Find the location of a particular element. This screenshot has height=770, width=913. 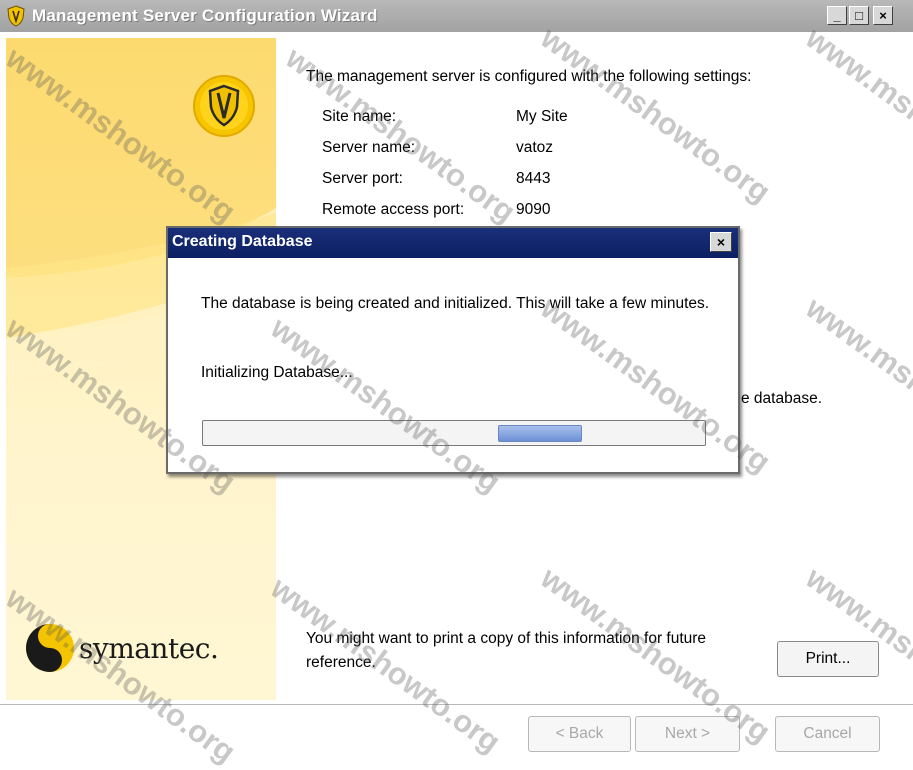

close-button: × is located at coordinates (883, 15).